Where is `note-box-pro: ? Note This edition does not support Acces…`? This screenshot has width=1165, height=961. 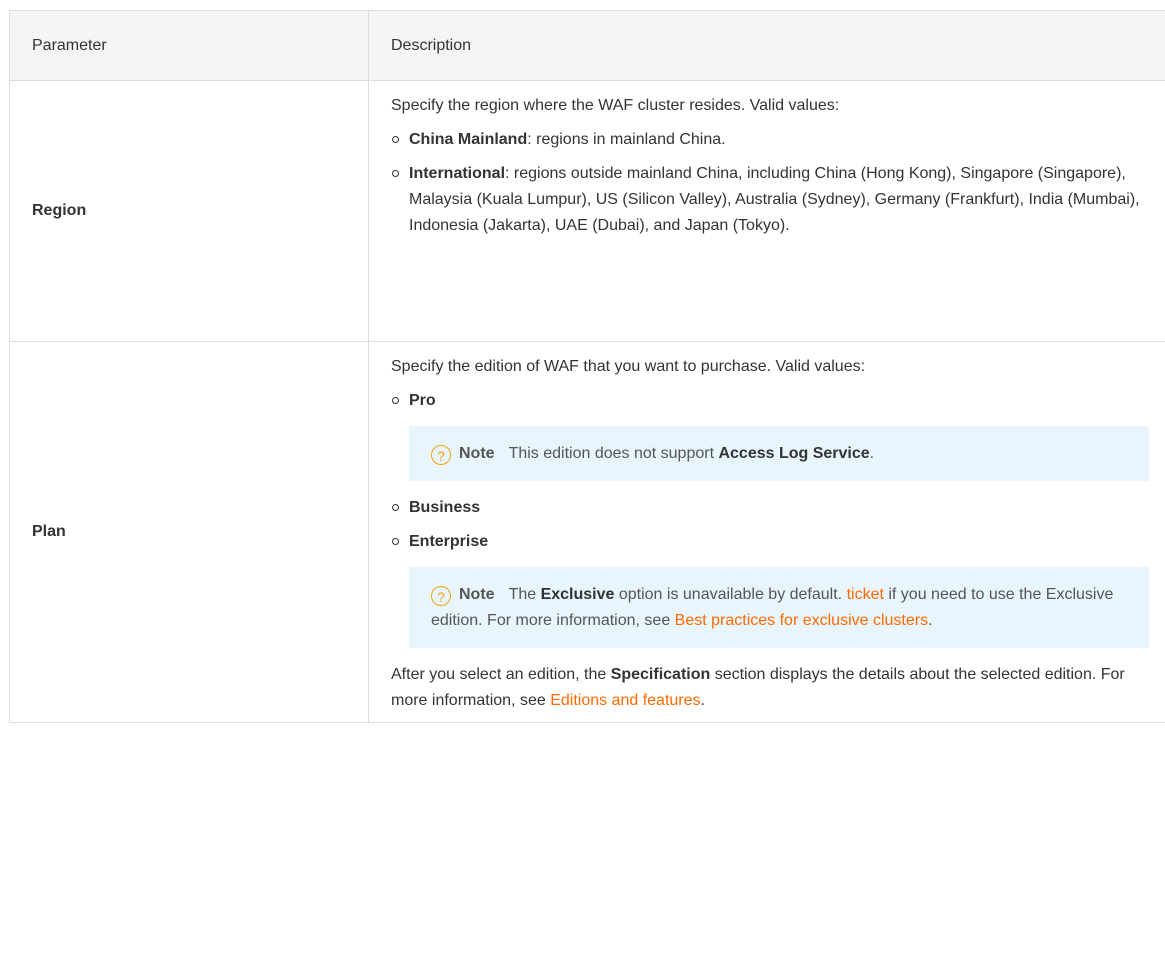 note-box-pro: ? Note This edition does not support Acces… is located at coordinates (779, 453).